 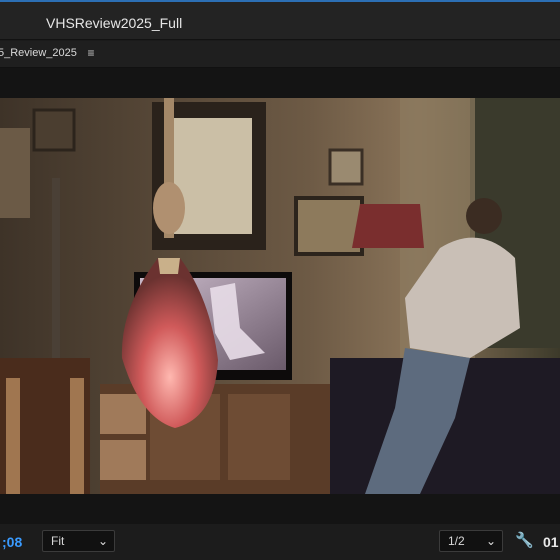 What do you see at coordinates (280, 509) in the screenshot?
I see `viewer-letterbox-bottom` at bounding box center [280, 509].